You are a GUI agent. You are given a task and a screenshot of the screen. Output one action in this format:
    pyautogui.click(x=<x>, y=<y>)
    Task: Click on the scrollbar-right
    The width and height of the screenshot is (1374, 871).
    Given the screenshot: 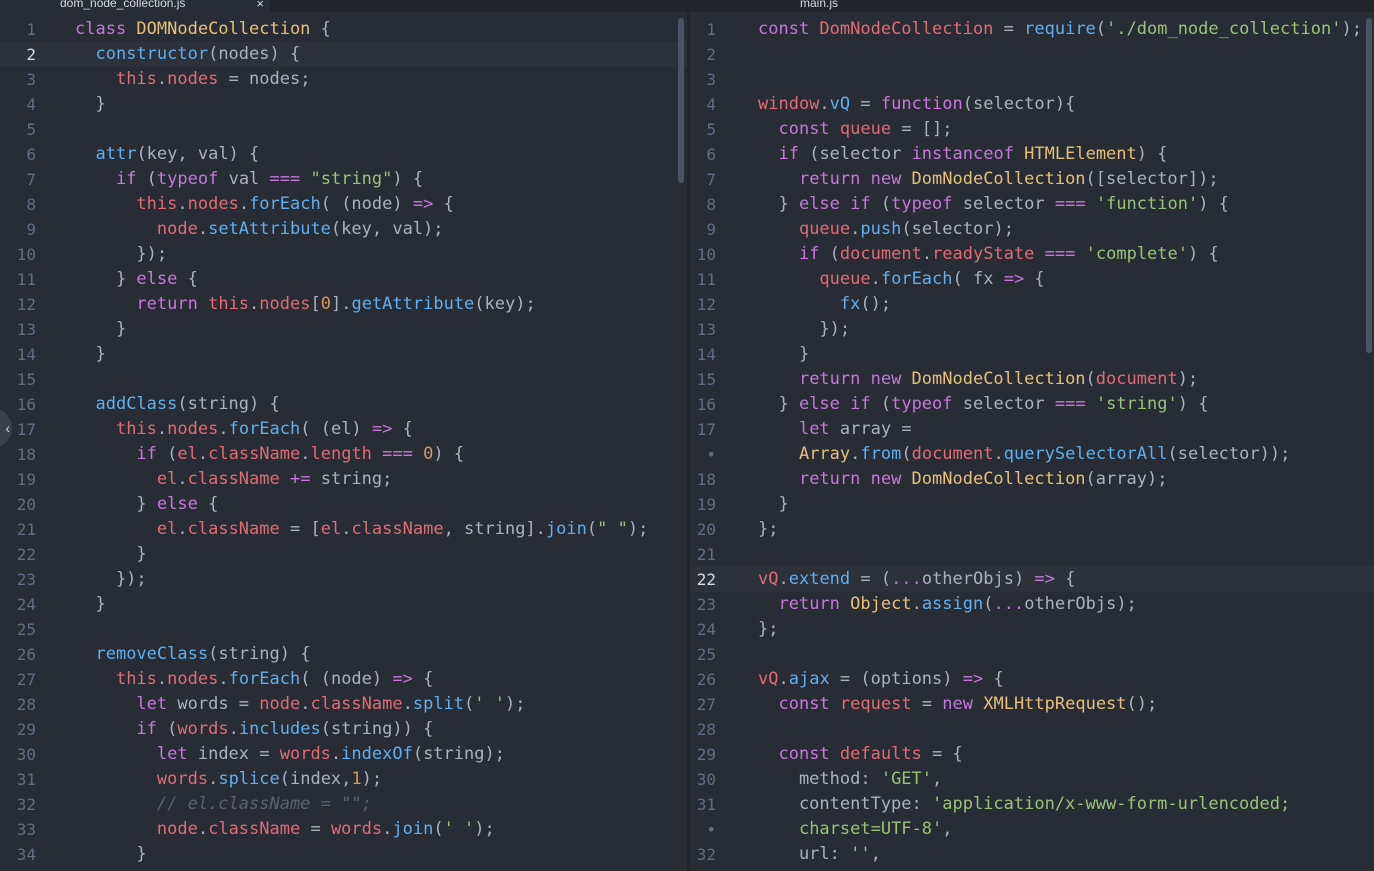 What is the action you would take?
    pyautogui.click(x=1369, y=185)
    